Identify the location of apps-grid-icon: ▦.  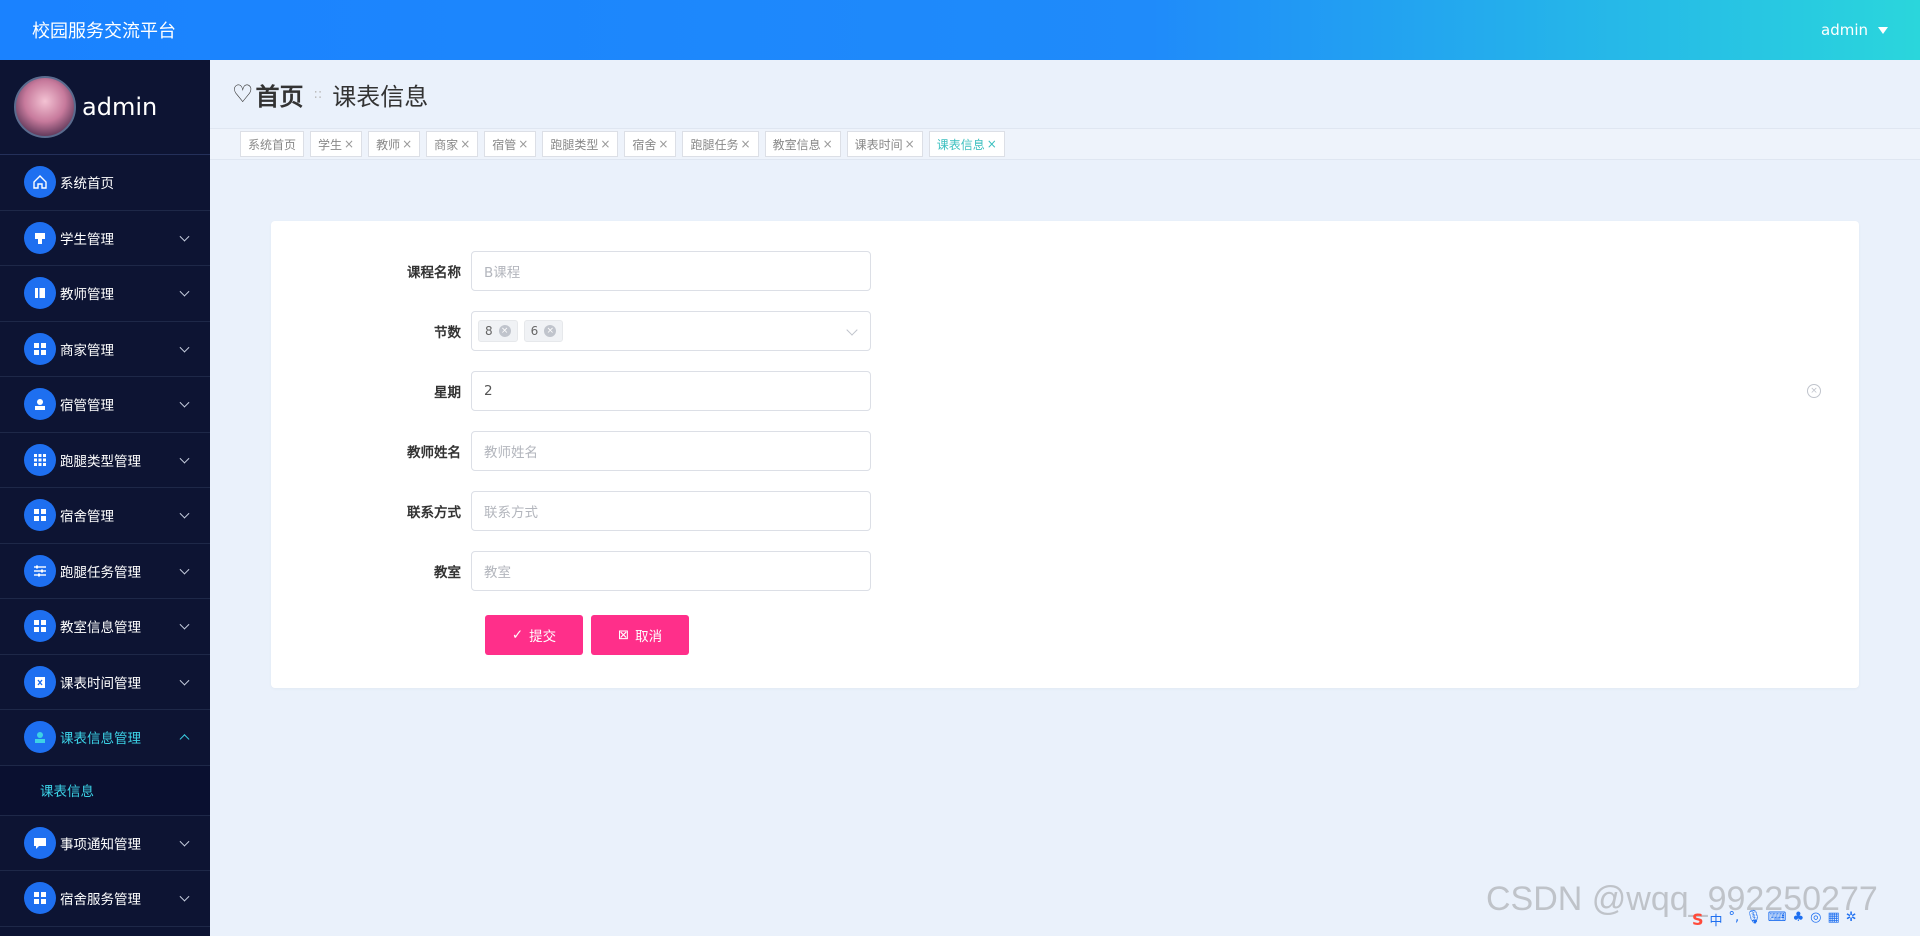
(1833, 919).